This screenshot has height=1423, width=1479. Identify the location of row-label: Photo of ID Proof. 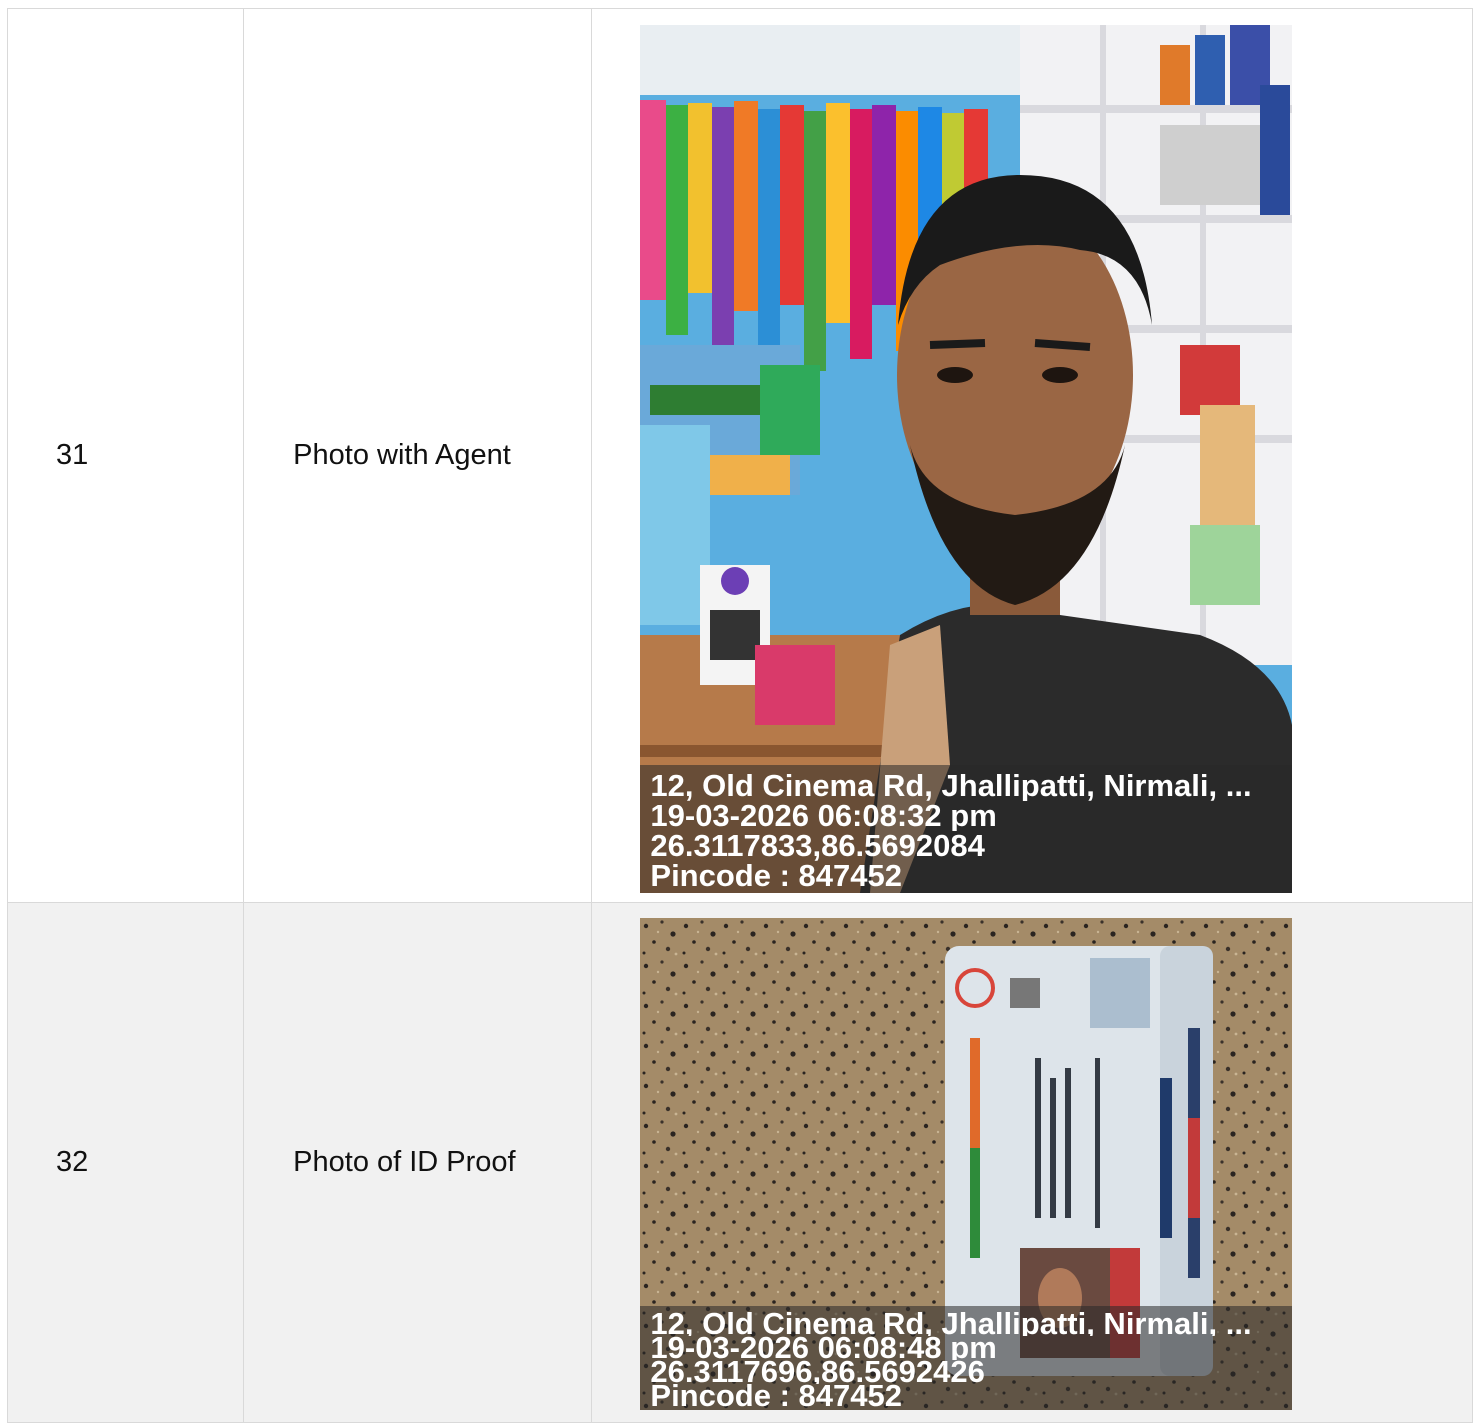
(418, 1162).